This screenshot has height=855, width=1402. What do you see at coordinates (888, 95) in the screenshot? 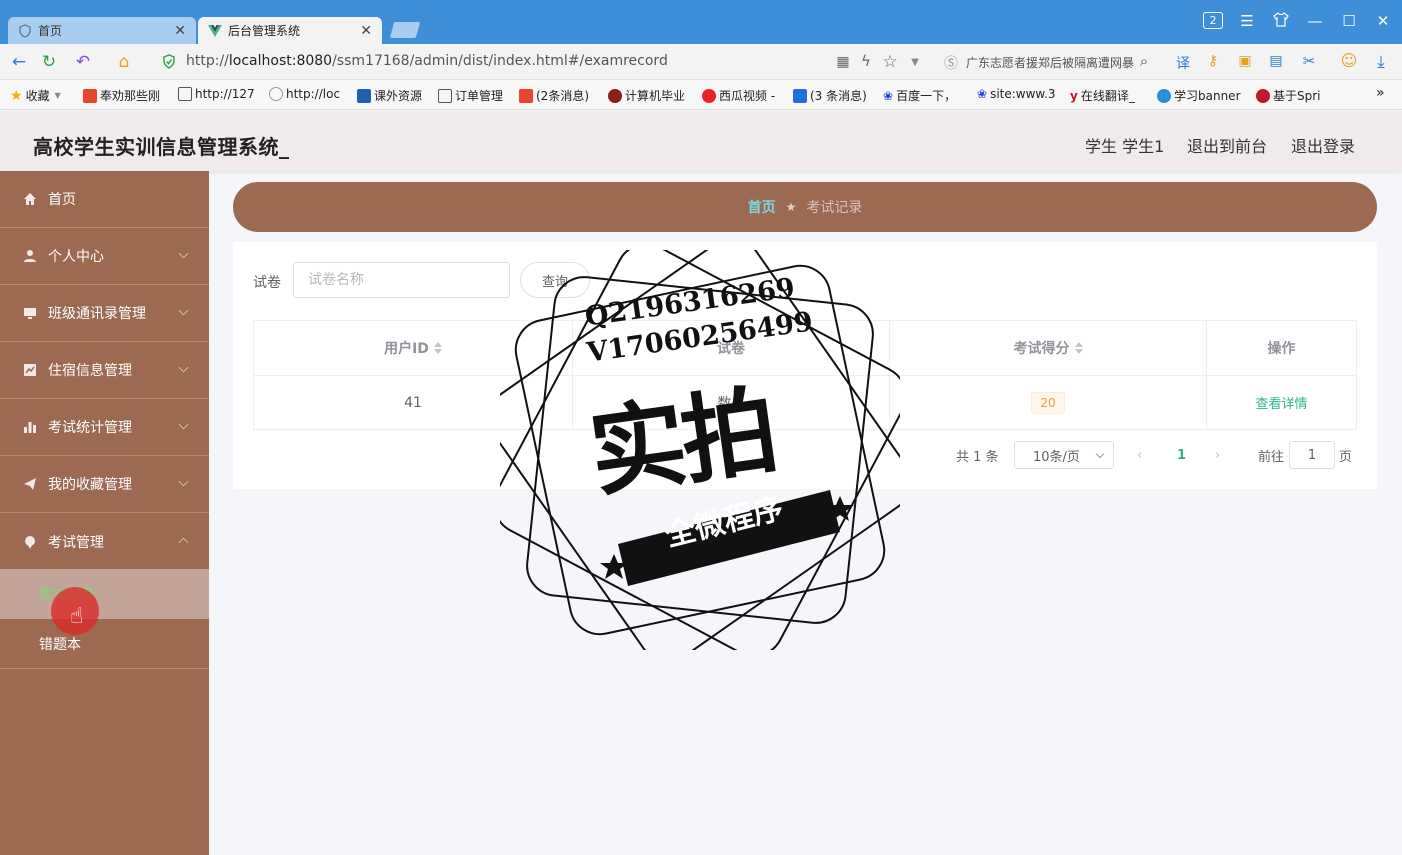
I see `baidu-paw-icon: ❀` at bounding box center [888, 95].